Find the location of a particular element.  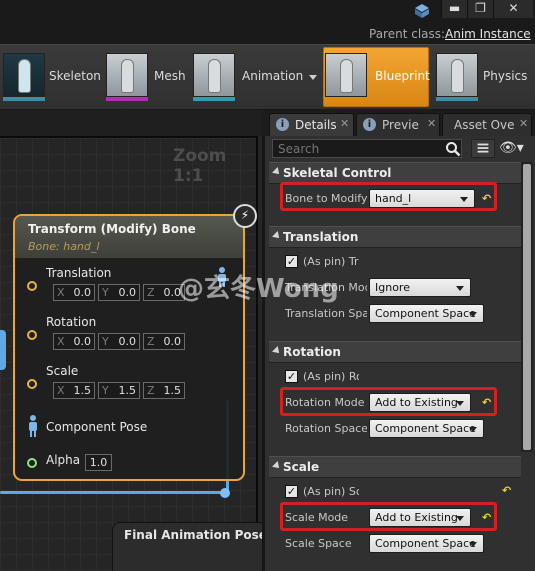

rotation-as-pin-label: (As pin) Rot is located at coordinates (331, 376).